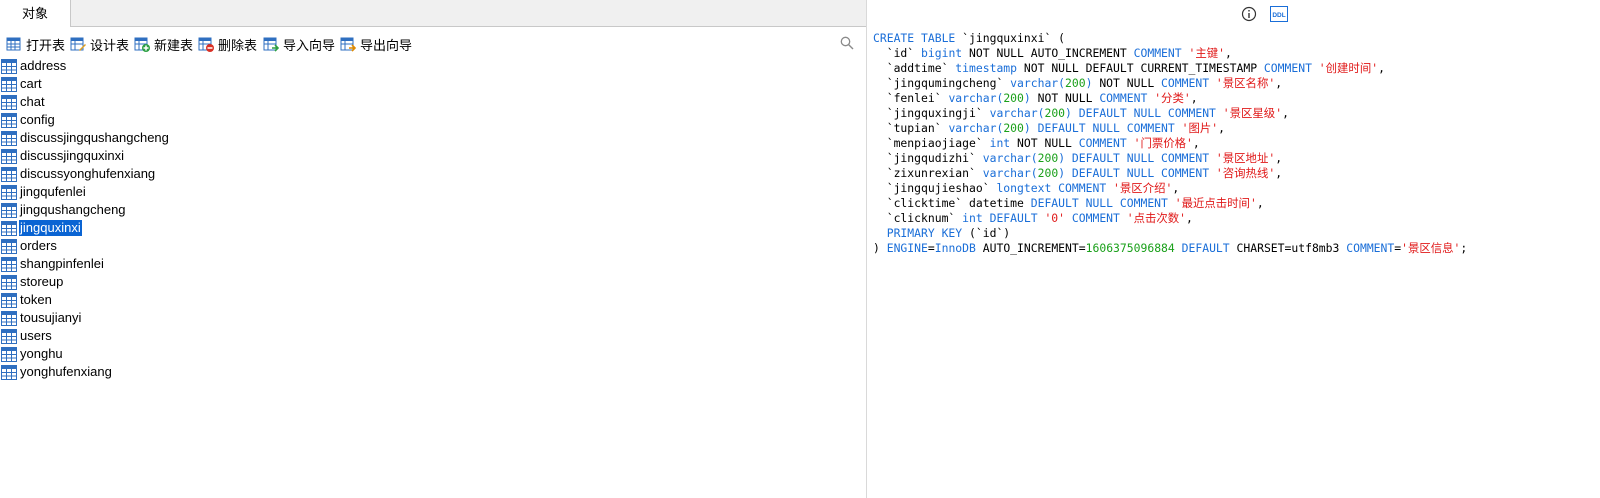  What do you see at coordinates (897, 53) in the screenshot?
I see `ddl-token: `id`` at bounding box center [897, 53].